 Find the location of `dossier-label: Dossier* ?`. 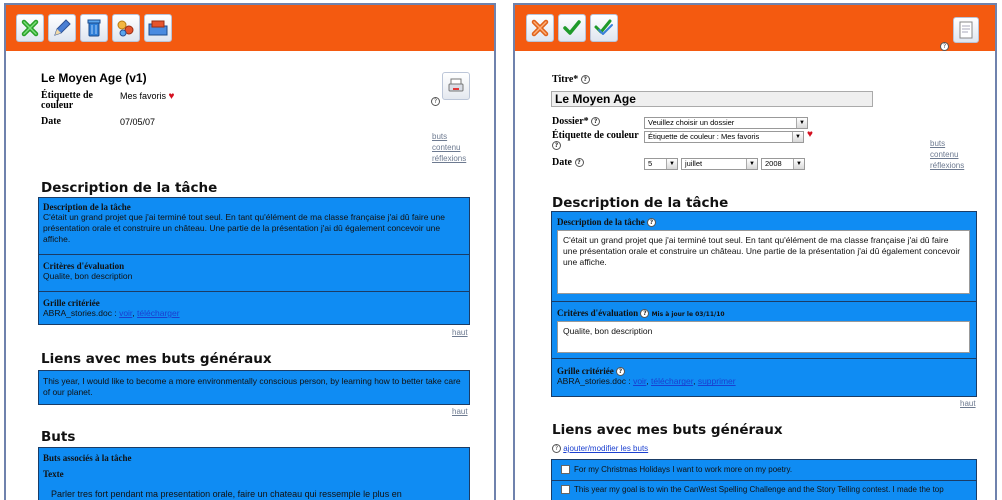

dossier-label: Dossier* ? is located at coordinates (576, 122).